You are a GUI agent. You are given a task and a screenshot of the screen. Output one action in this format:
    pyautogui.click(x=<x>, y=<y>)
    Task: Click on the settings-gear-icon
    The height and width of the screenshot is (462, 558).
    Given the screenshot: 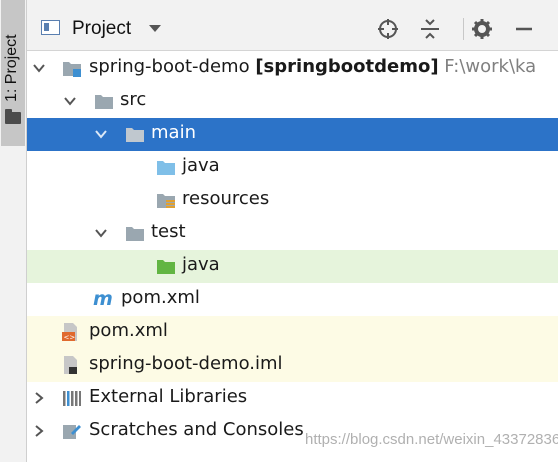 What is the action you would take?
    pyautogui.click(x=482, y=29)
    